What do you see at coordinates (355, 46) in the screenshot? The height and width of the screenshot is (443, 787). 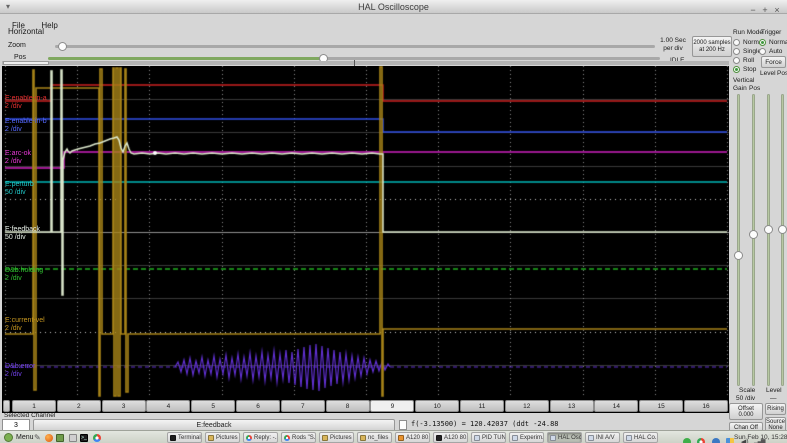 I see `zoom-slider-track` at bounding box center [355, 46].